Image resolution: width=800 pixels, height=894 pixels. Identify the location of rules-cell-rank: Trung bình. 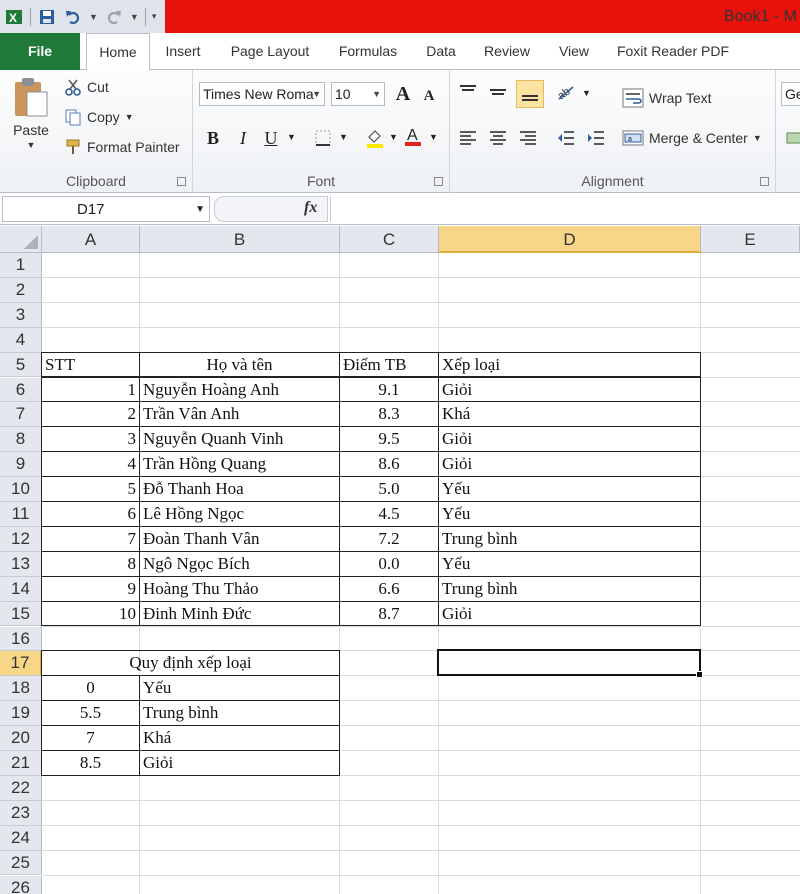
(239, 713).